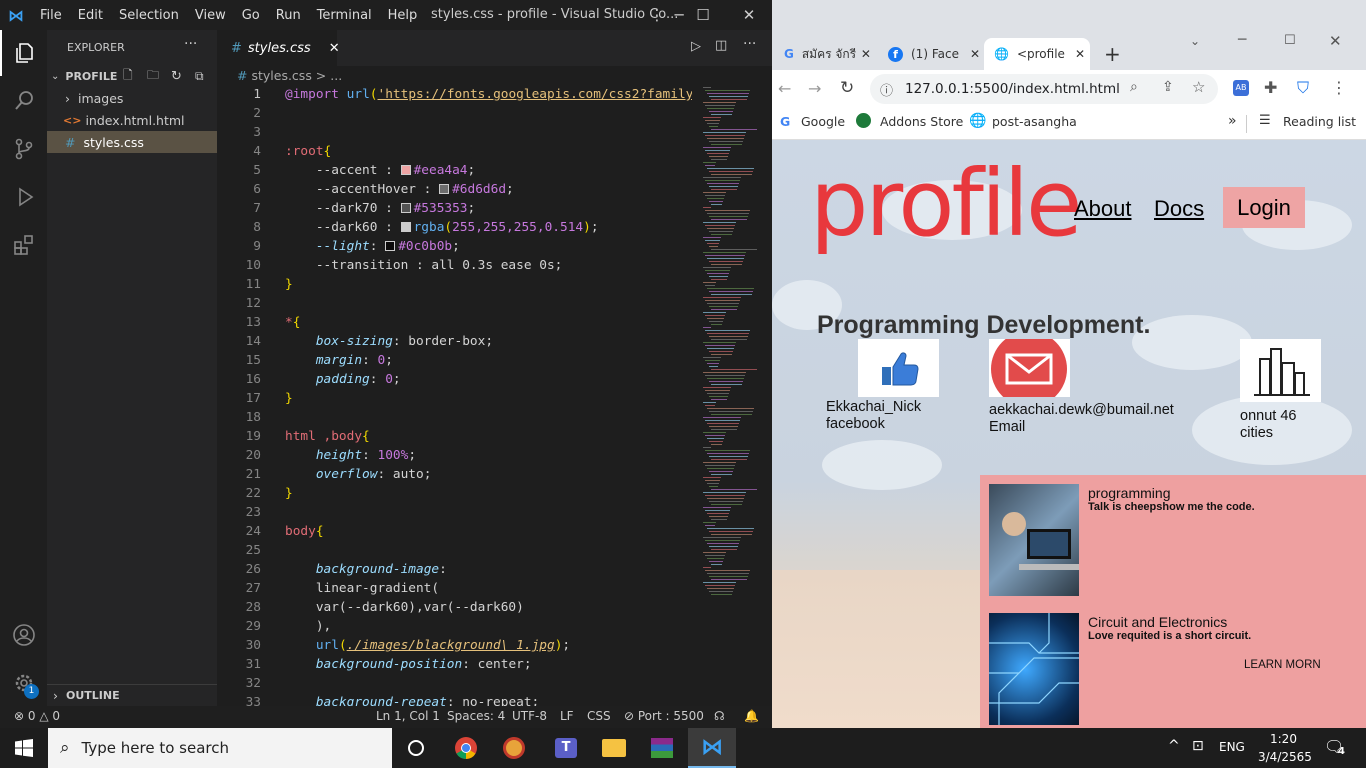  I want to click on browser-menu-icon: ⋮, so click(1339, 87).